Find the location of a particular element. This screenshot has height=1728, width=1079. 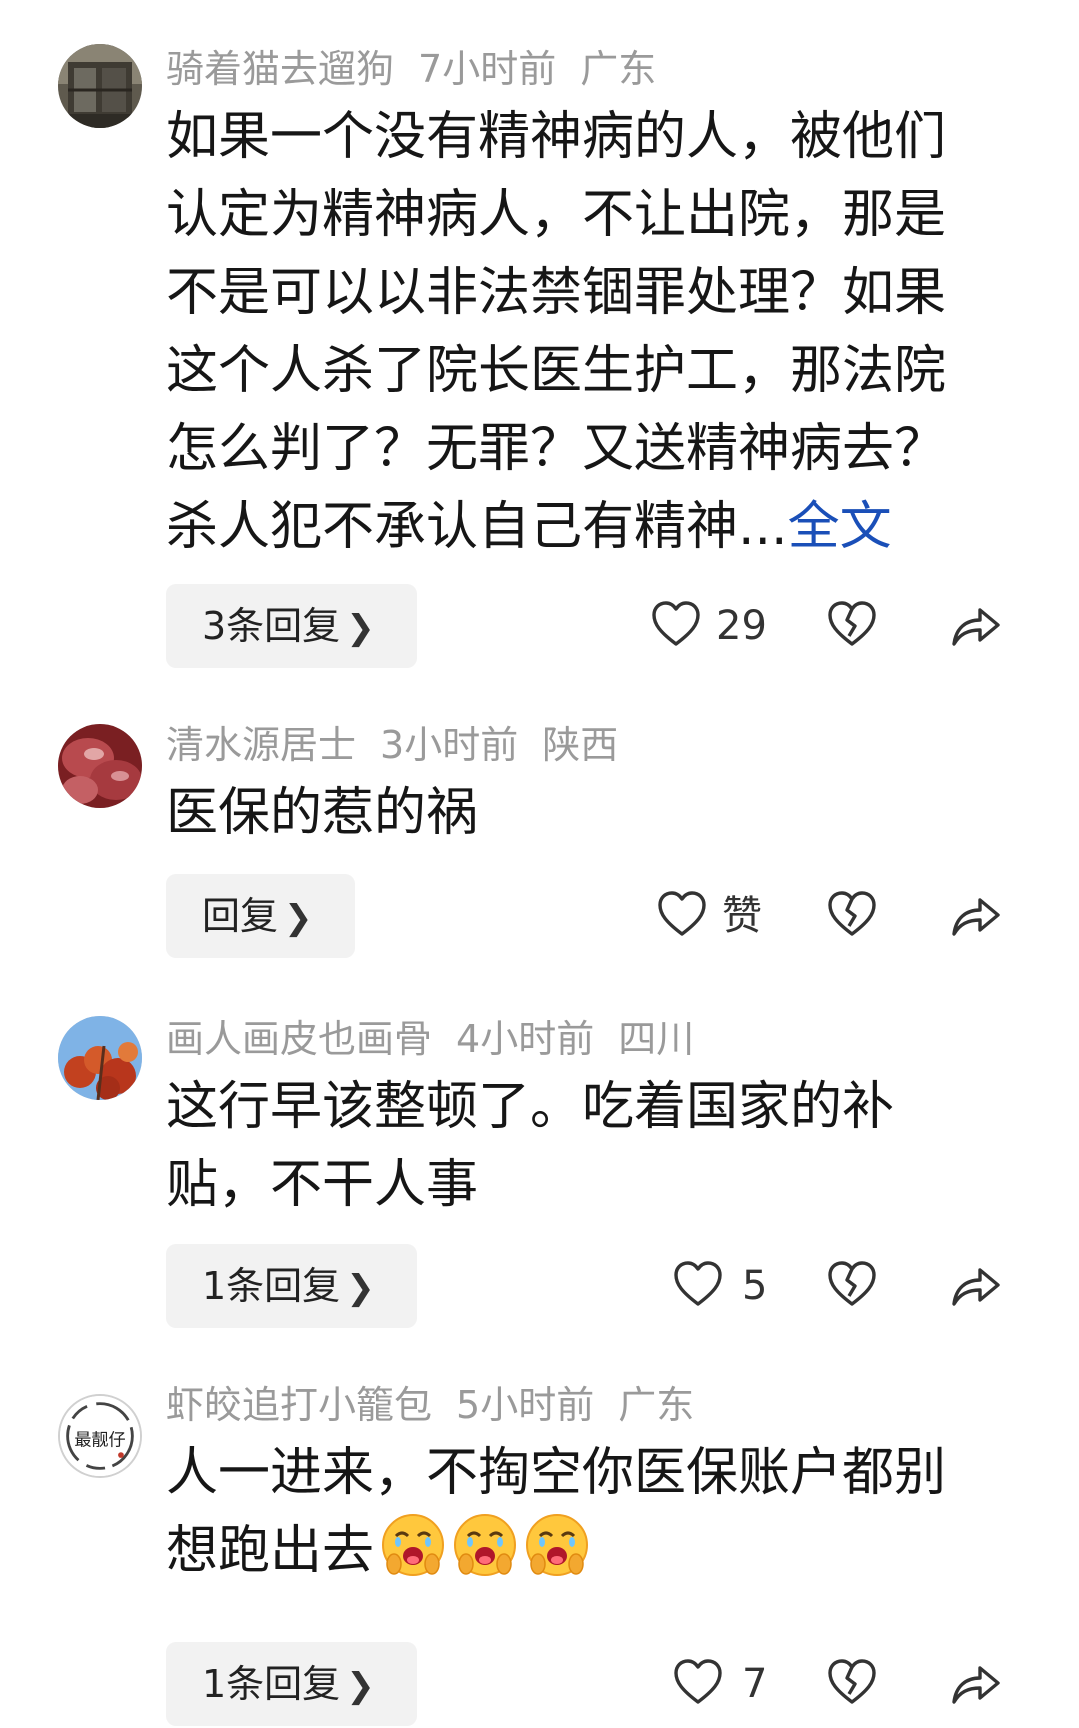

comment-actions: 赞 is located at coordinates (539, 916).